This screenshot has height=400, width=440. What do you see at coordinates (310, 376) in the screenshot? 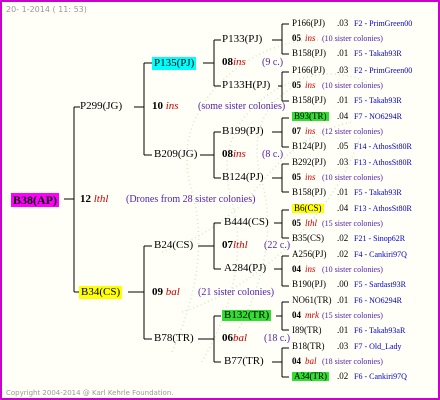
I see `level4-node: A34(TR)` at bounding box center [310, 376].